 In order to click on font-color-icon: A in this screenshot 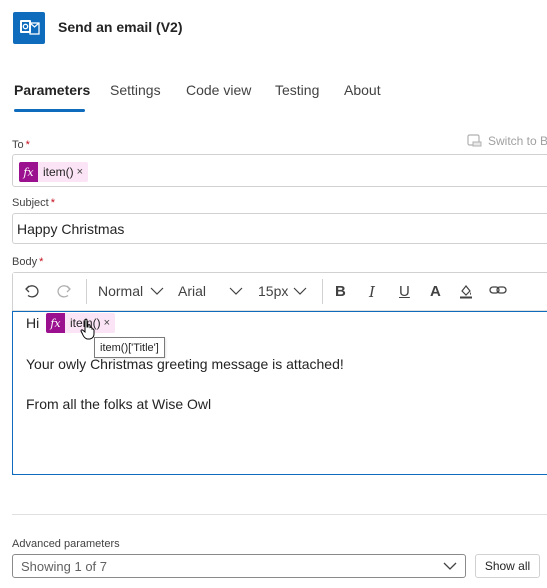, I will do `click(435, 291)`.